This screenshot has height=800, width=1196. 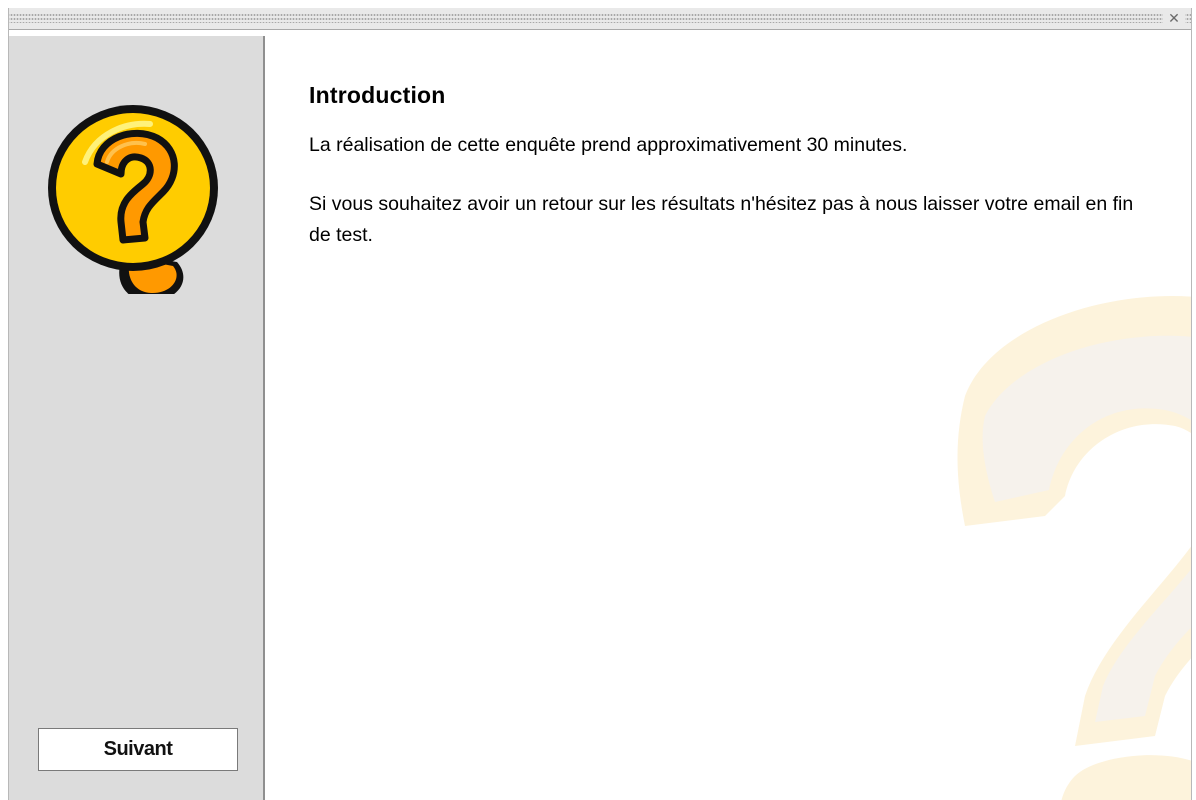 I want to click on close-icon: ✕, so click(x=1174, y=19).